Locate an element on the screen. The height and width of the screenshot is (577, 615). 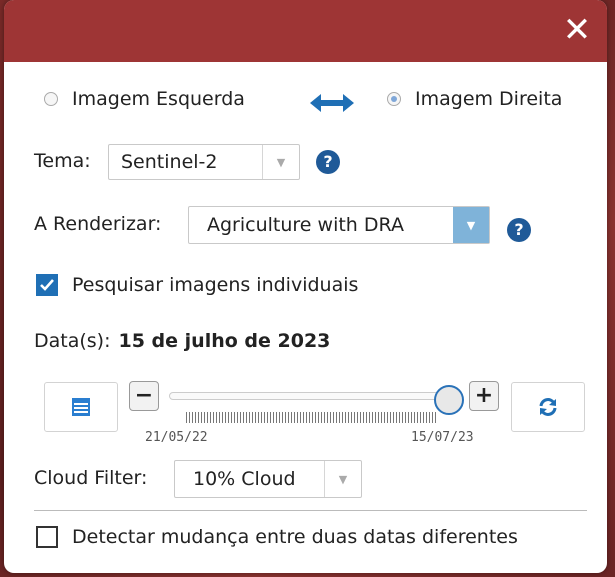
cloud-filter-select: 10% Cloud ▼ is located at coordinates (268, 479).